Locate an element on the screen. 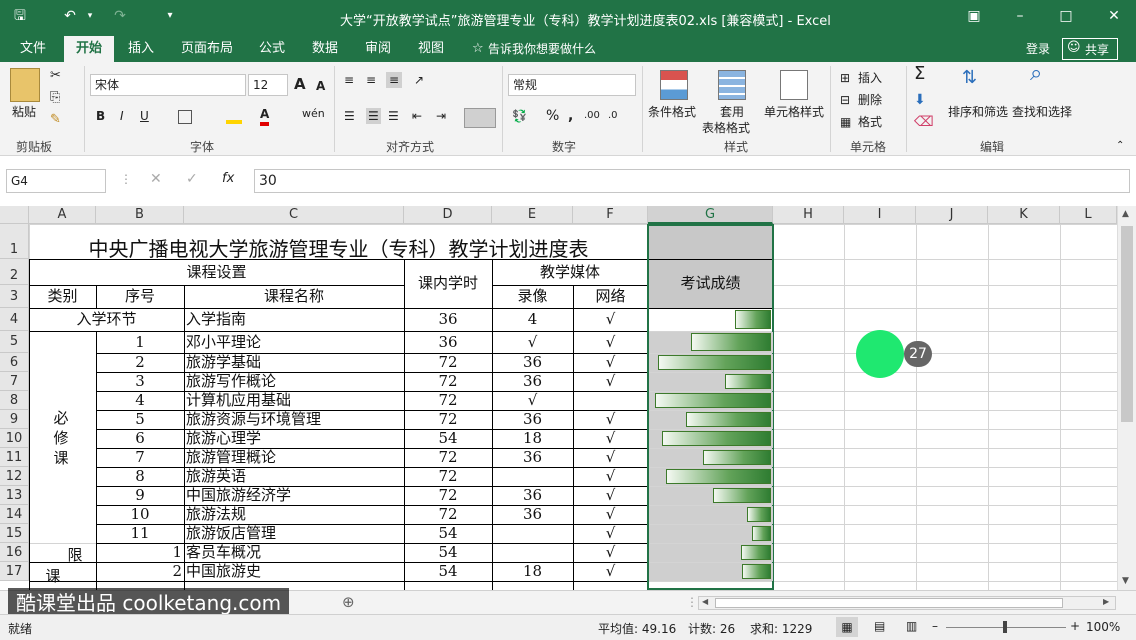 The image size is (1136, 640). paste-icon is located at coordinates (25, 85).